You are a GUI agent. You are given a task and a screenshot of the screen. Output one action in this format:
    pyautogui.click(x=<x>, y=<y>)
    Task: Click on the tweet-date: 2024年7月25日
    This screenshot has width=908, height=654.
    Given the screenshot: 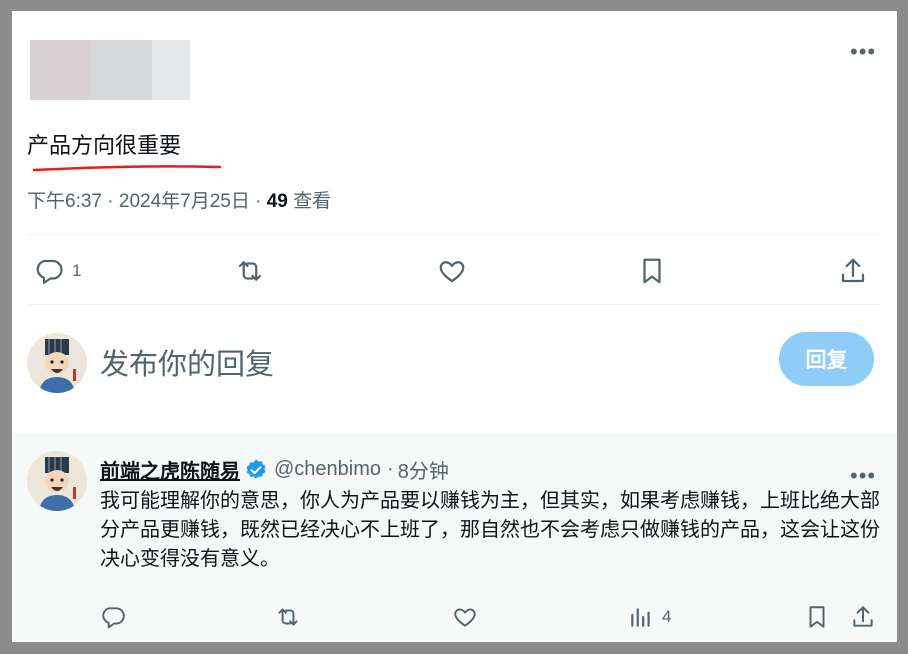 What is the action you would take?
    pyautogui.click(x=184, y=201)
    